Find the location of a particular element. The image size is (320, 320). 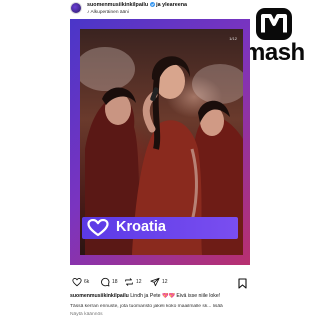

profile-avatar is located at coordinates (76, 8).